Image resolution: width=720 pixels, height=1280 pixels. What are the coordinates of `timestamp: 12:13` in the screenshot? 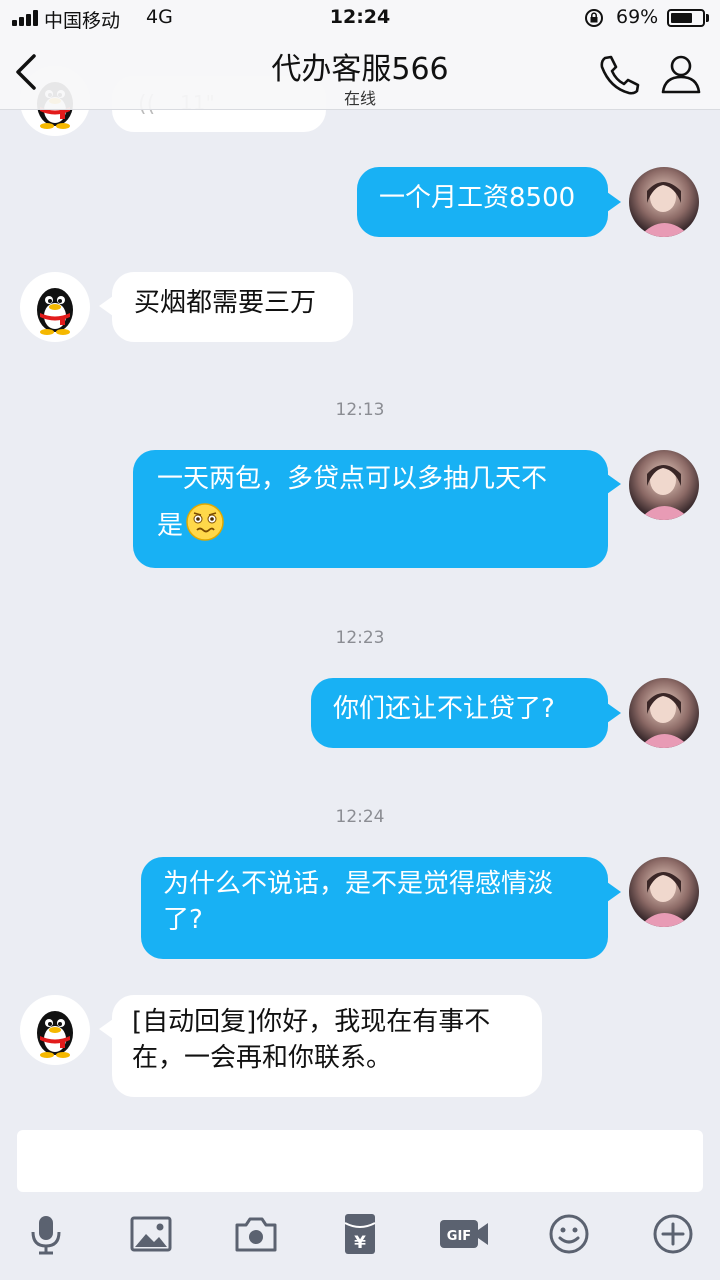 It's located at (360, 410).